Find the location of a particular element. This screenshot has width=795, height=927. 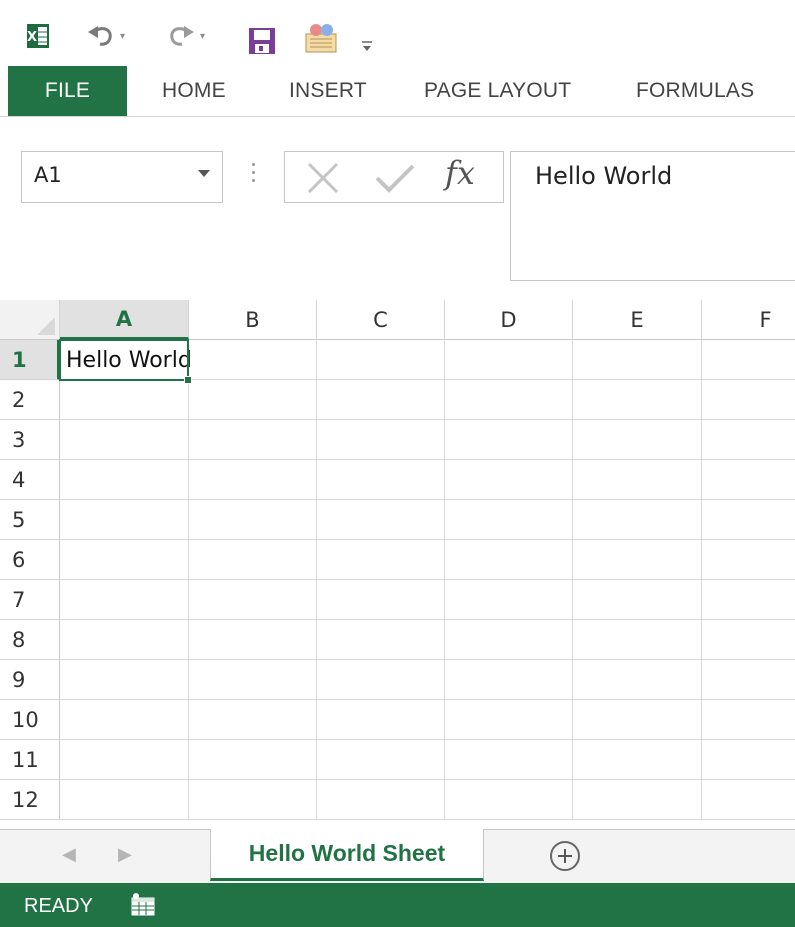

cell-d10 is located at coordinates (509, 720).